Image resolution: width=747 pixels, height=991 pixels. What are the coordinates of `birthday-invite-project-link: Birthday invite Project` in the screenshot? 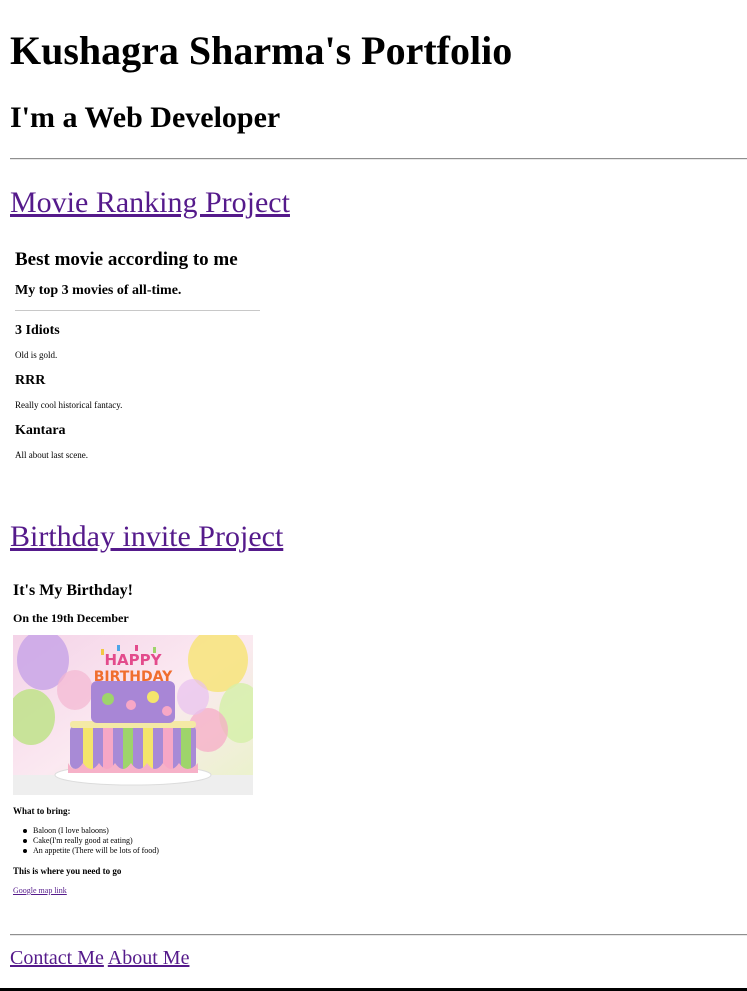 It's located at (146, 537).